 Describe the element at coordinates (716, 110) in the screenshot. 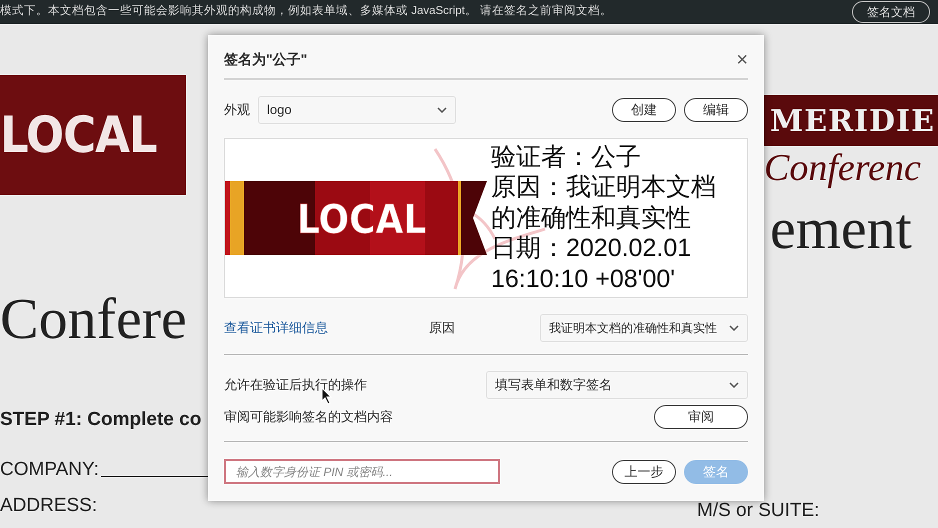

I see `appearance-action-button: 编辑` at that location.